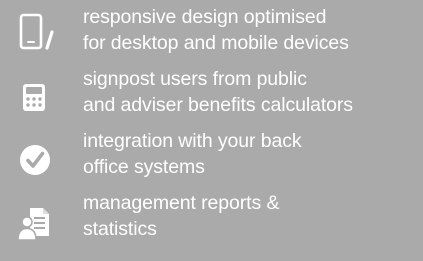  I want to click on calculator-icon, so click(36, 99).